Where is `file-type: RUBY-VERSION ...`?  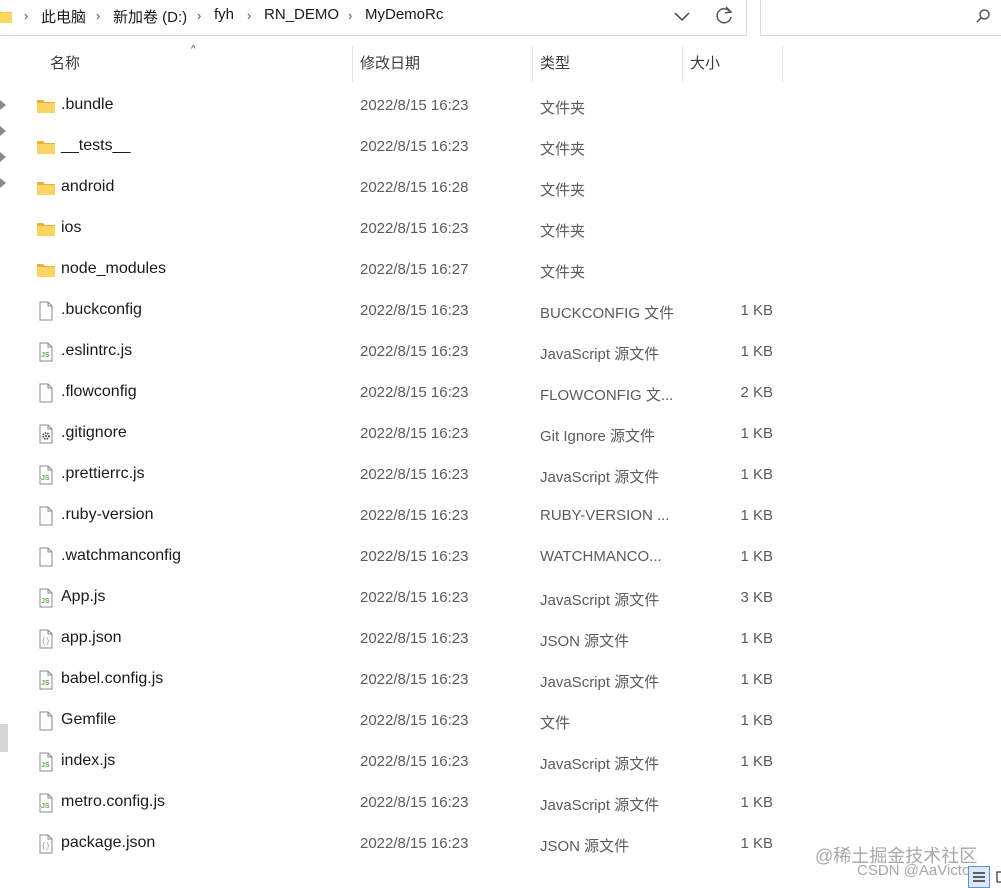 file-type: RUBY-VERSION ... is located at coordinates (605, 515).